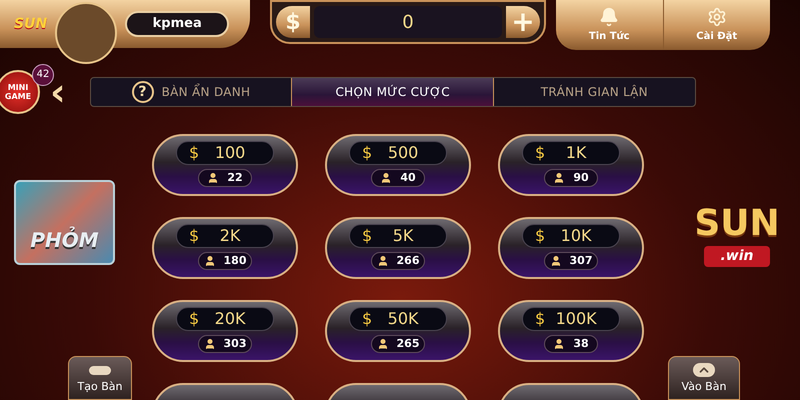 Image resolution: width=800 pixels, height=400 pixels. I want to click on chevron-up-icon, so click(704, 369).